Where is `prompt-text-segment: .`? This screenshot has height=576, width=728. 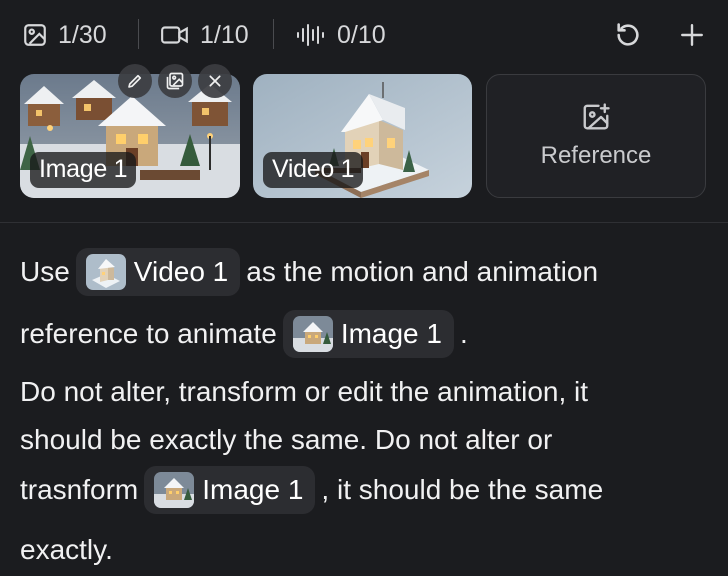 prompt-text-segment: . is located at coordinates (463, 333).